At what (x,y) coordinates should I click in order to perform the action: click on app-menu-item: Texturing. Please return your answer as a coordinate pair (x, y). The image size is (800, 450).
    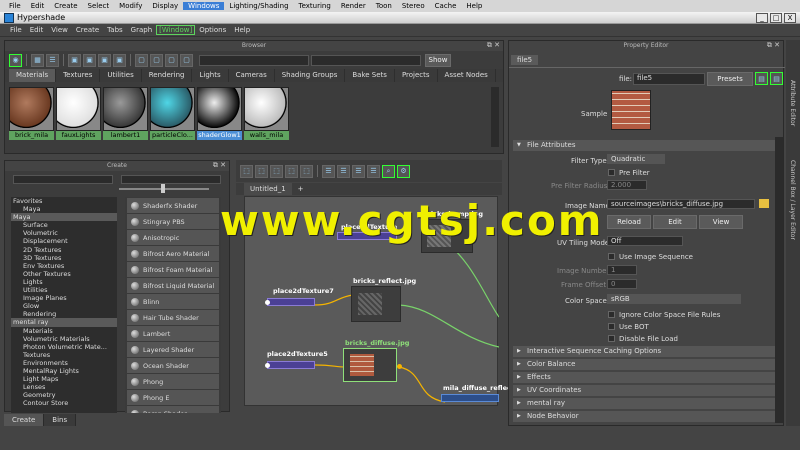
    Looking at the image, I should click on (315, 6).